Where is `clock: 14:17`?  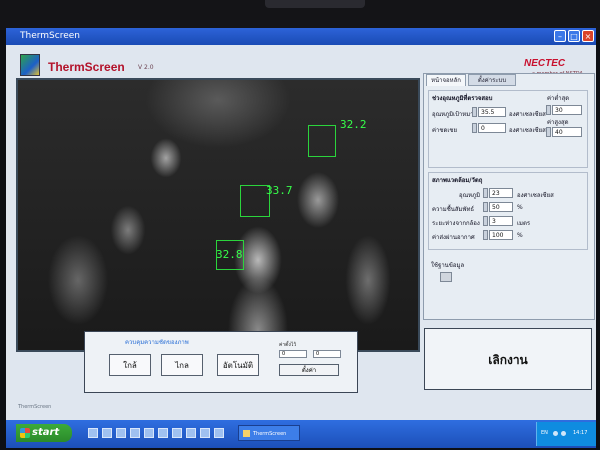
clock: 14:17 is located at coordinates (580, 433).